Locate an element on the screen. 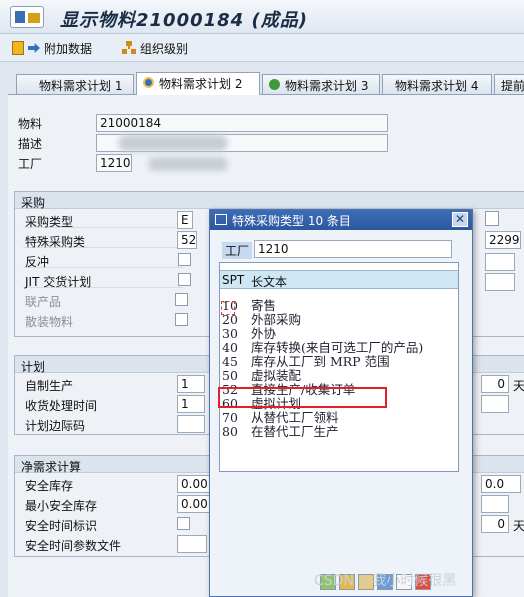 The image size is (524, 597). inhouse-label: 自制生产 is located at coordinates (49, 386).